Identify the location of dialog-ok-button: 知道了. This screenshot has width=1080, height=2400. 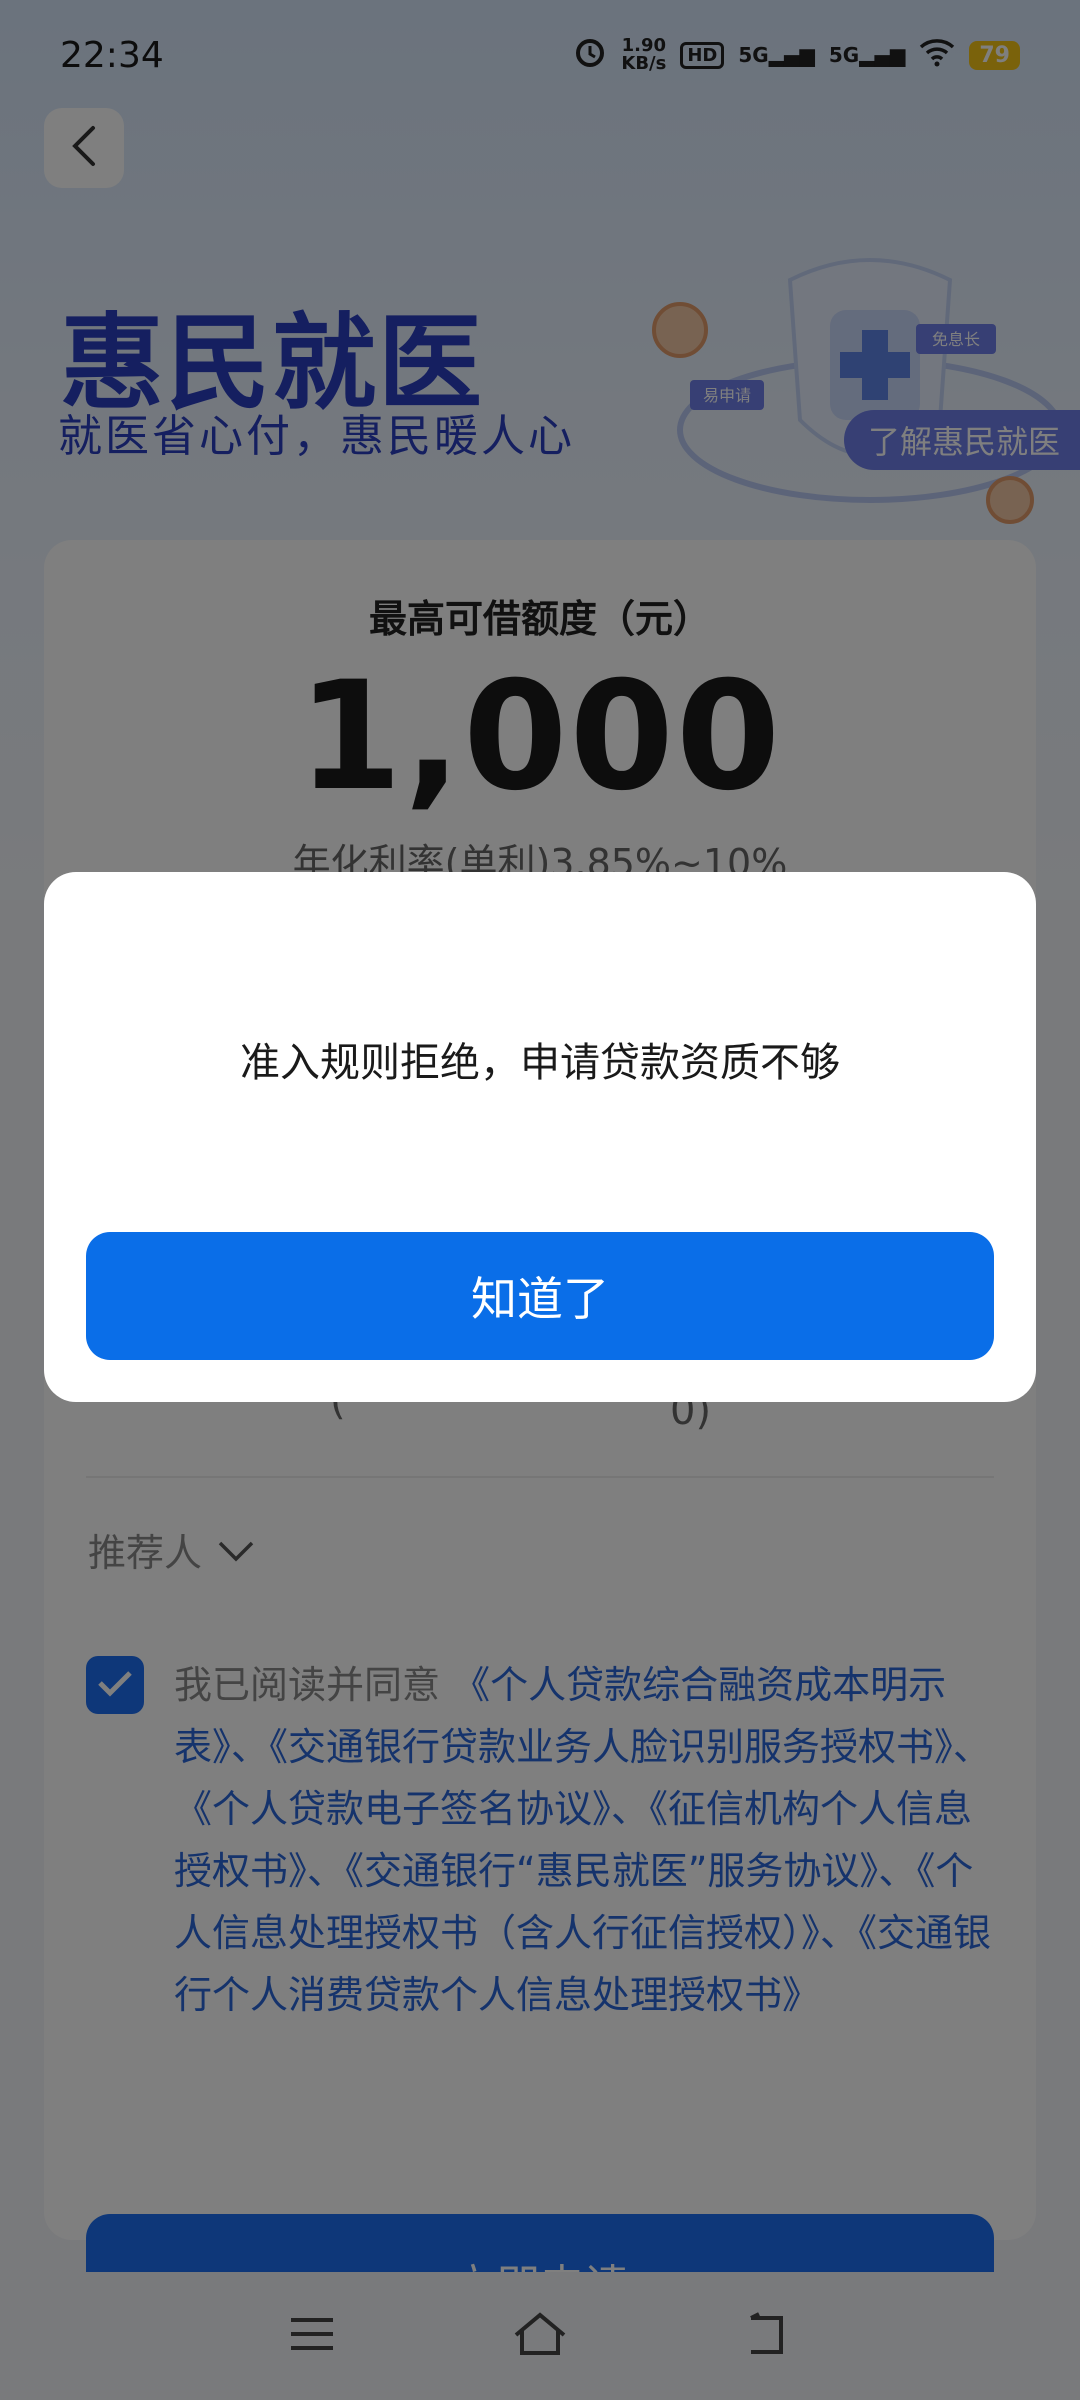
(540, 1296).